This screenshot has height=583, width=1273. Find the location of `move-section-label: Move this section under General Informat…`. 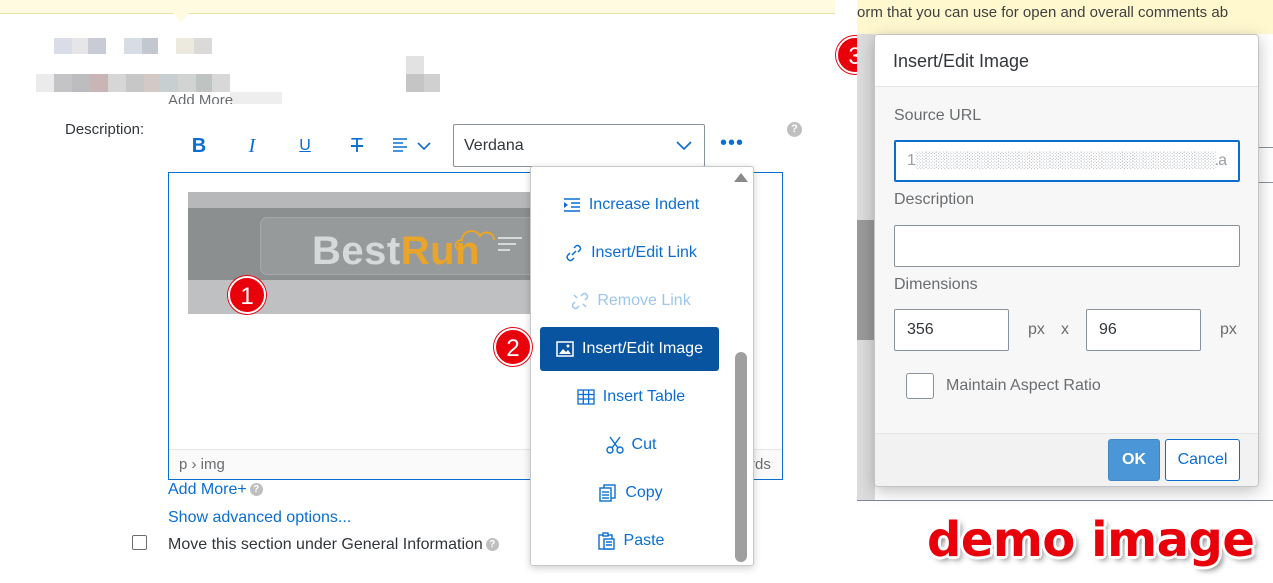

move-section-label: Move this section under General Informat… is located at coordinates (333, 545).